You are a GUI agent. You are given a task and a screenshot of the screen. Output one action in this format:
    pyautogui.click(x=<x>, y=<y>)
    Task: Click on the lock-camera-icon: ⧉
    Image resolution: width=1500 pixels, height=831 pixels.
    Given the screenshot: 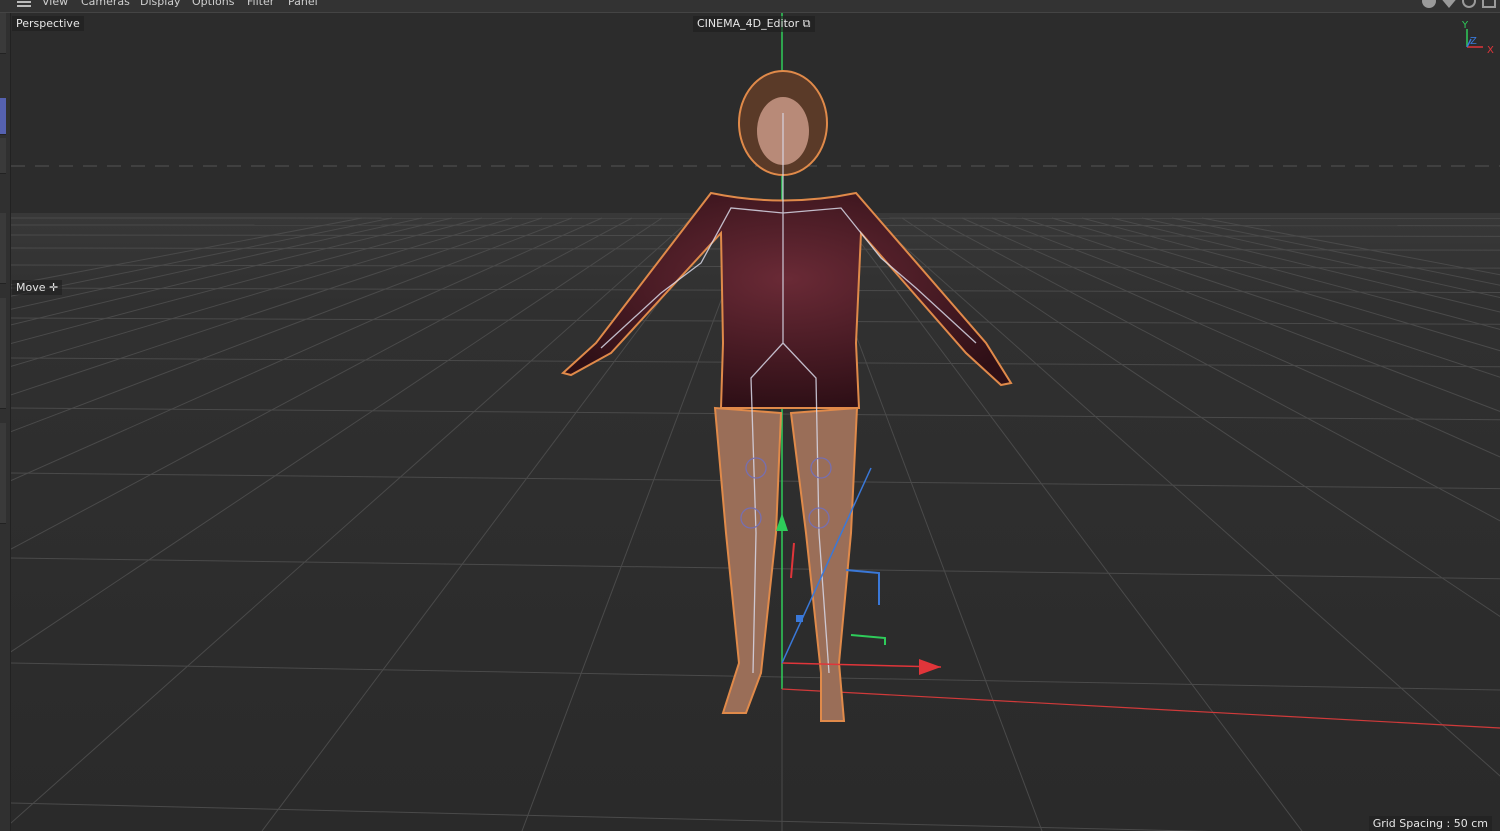 What is the action you would take?
    pyautogui.click(x=807, y=23)
    